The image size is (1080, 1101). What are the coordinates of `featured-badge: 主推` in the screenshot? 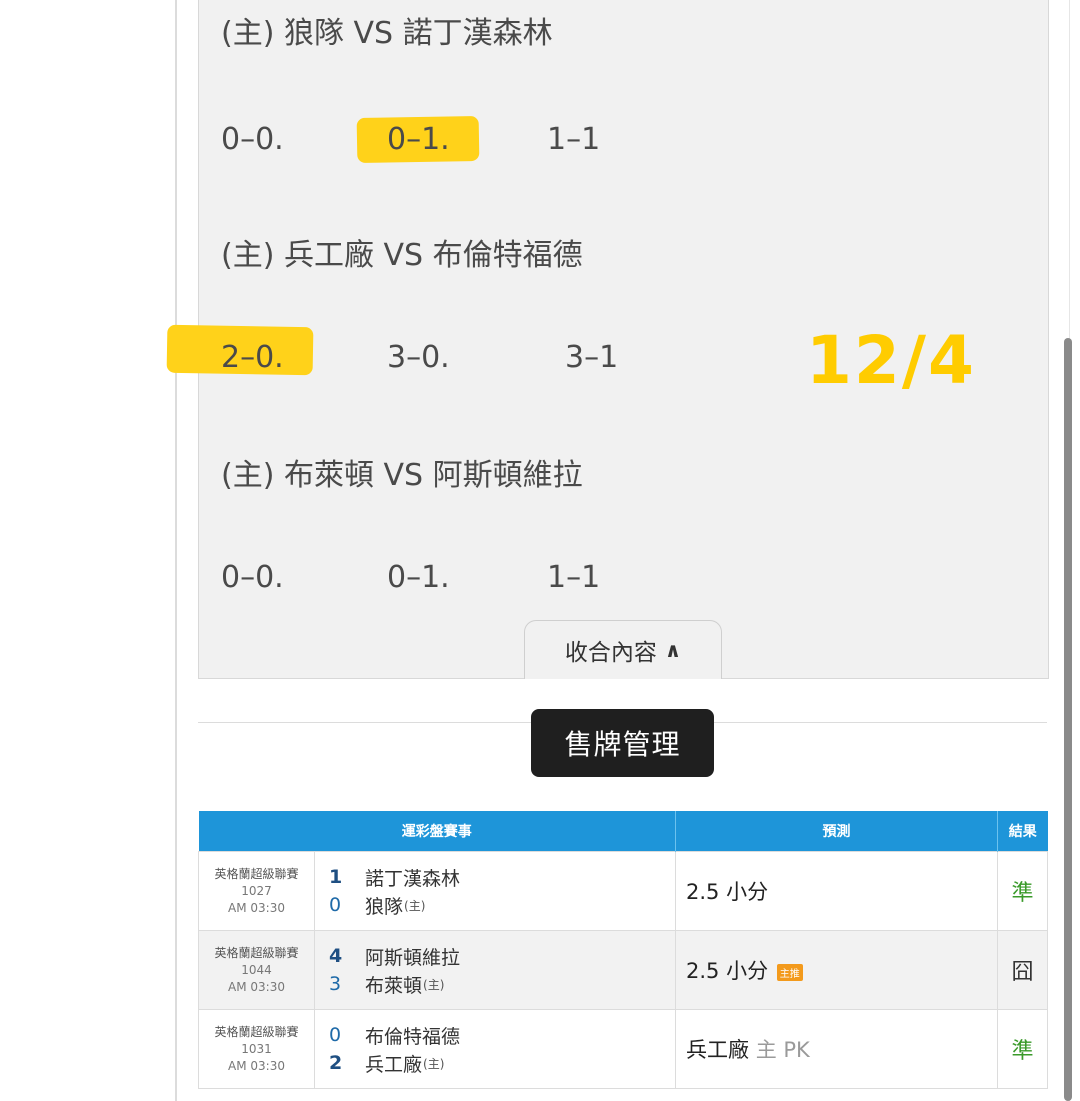 It's located at (789, 972).